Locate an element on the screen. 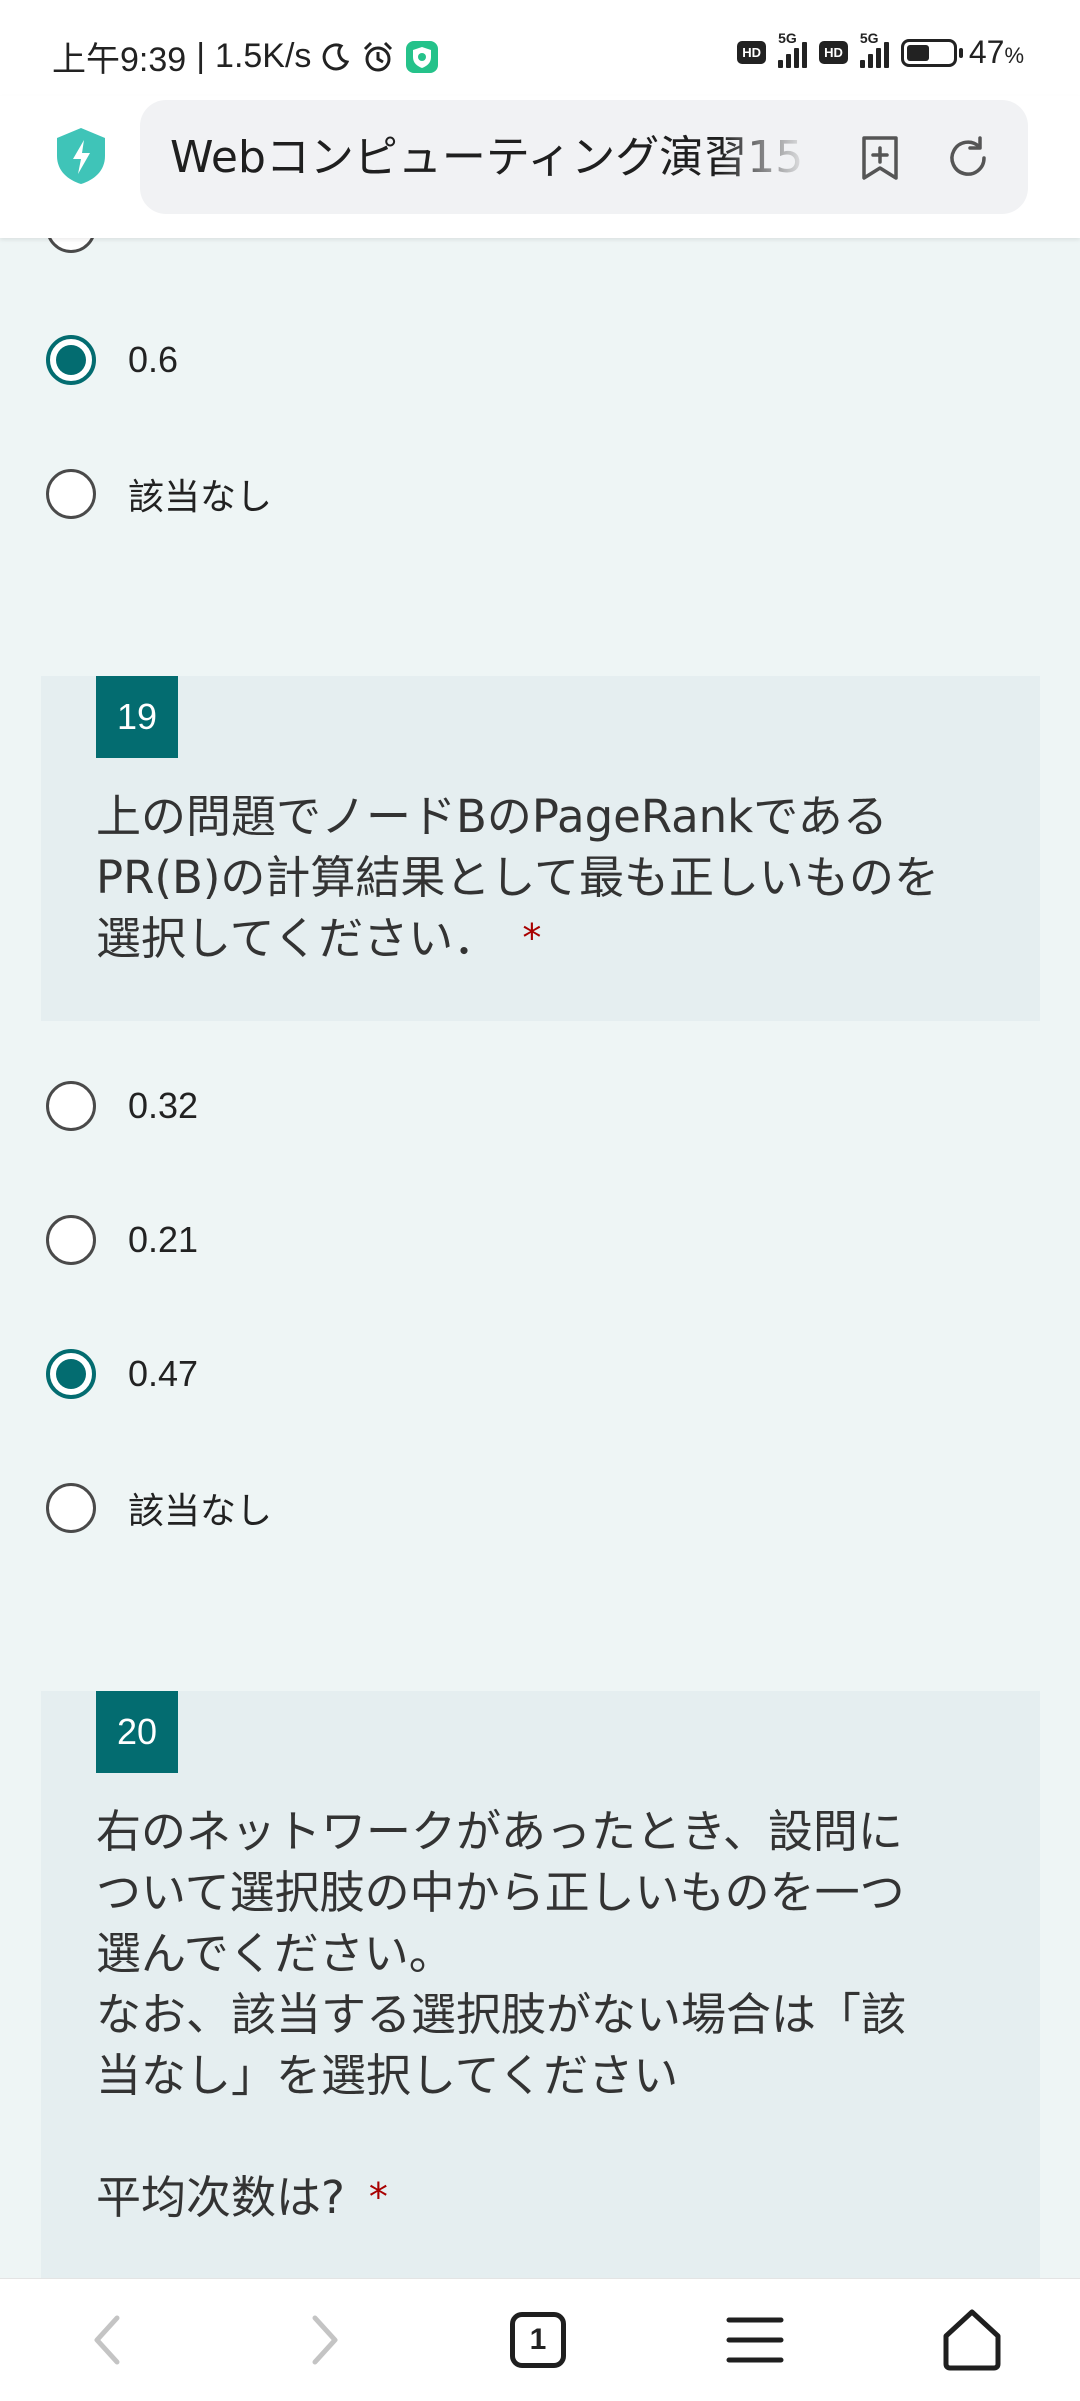 The height and width of the screenshot is (2401, 1080). url-field: Webコンピューティング演習15 is located at coordinates (584, 157).